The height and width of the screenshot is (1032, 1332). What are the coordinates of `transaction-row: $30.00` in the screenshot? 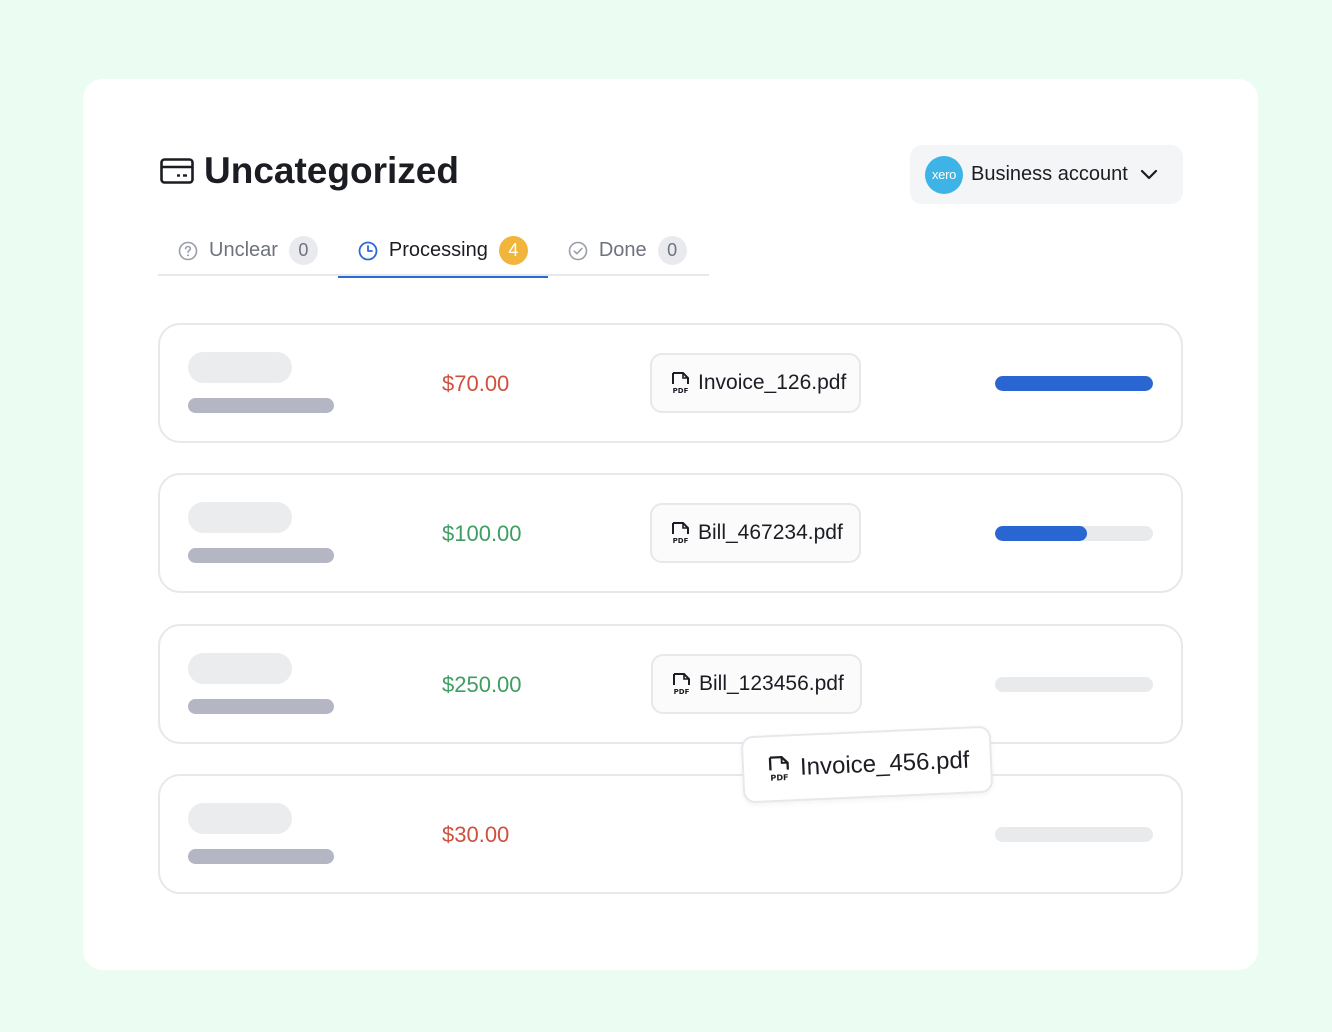 It's located at (670, 834).